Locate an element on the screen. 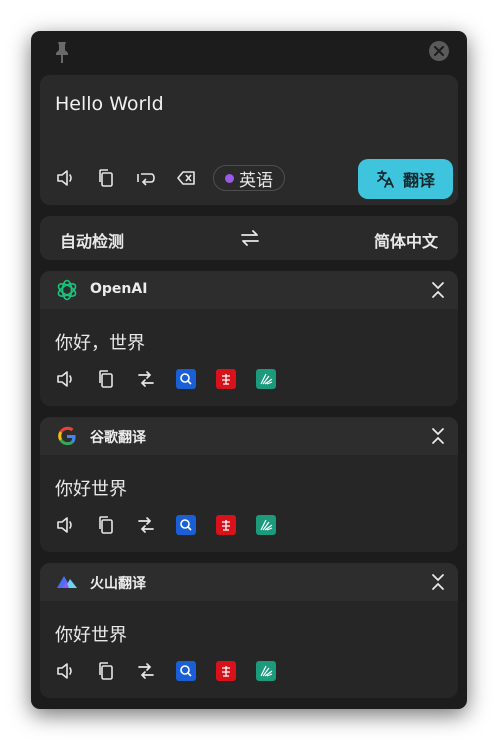 This screenshot has width=498, height=740. translate-button: 翻译 is located at coordinates (405, 179).